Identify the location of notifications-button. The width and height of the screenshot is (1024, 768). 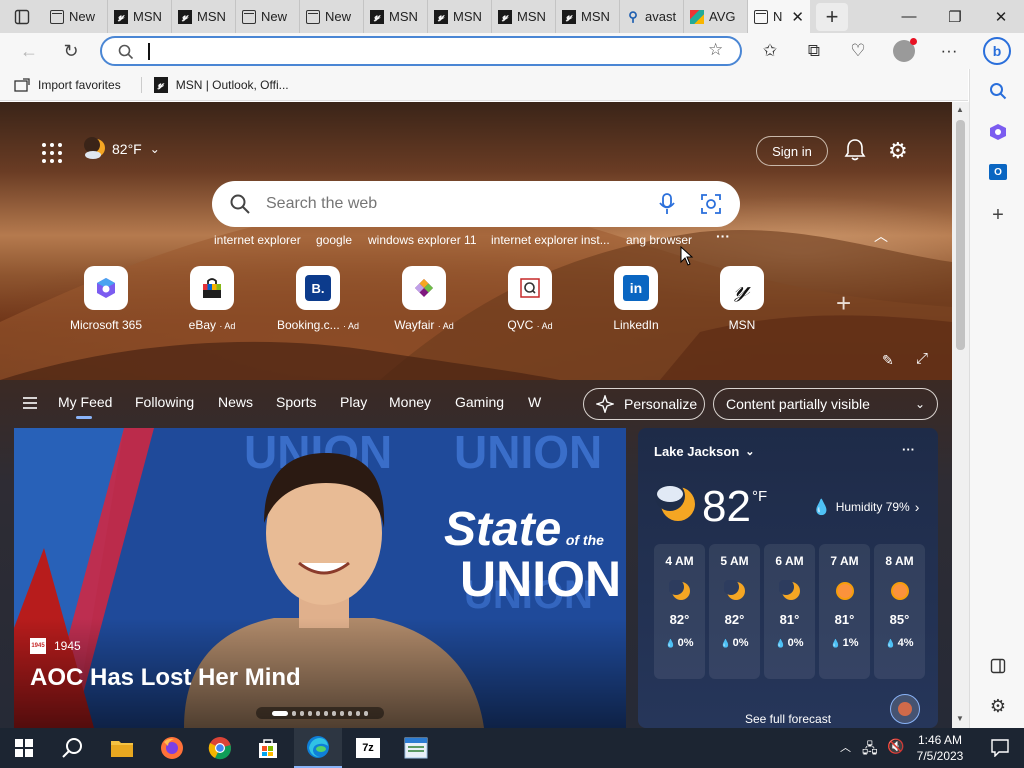
(855, 152).